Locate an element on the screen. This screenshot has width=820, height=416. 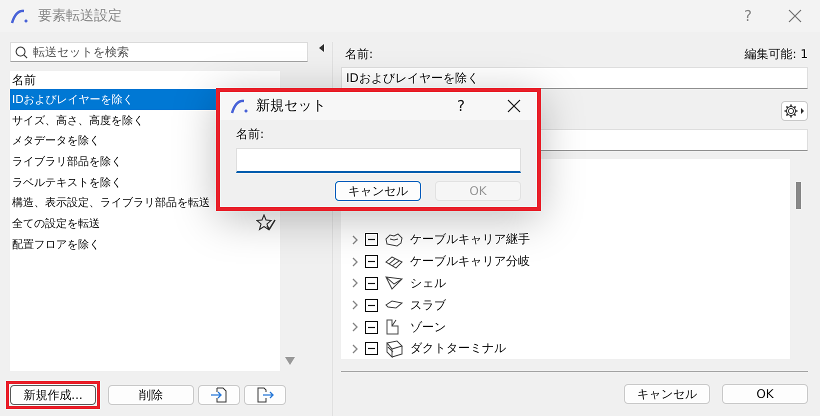
tree-item-label: ゾーン is located at coordinates (428, 327).